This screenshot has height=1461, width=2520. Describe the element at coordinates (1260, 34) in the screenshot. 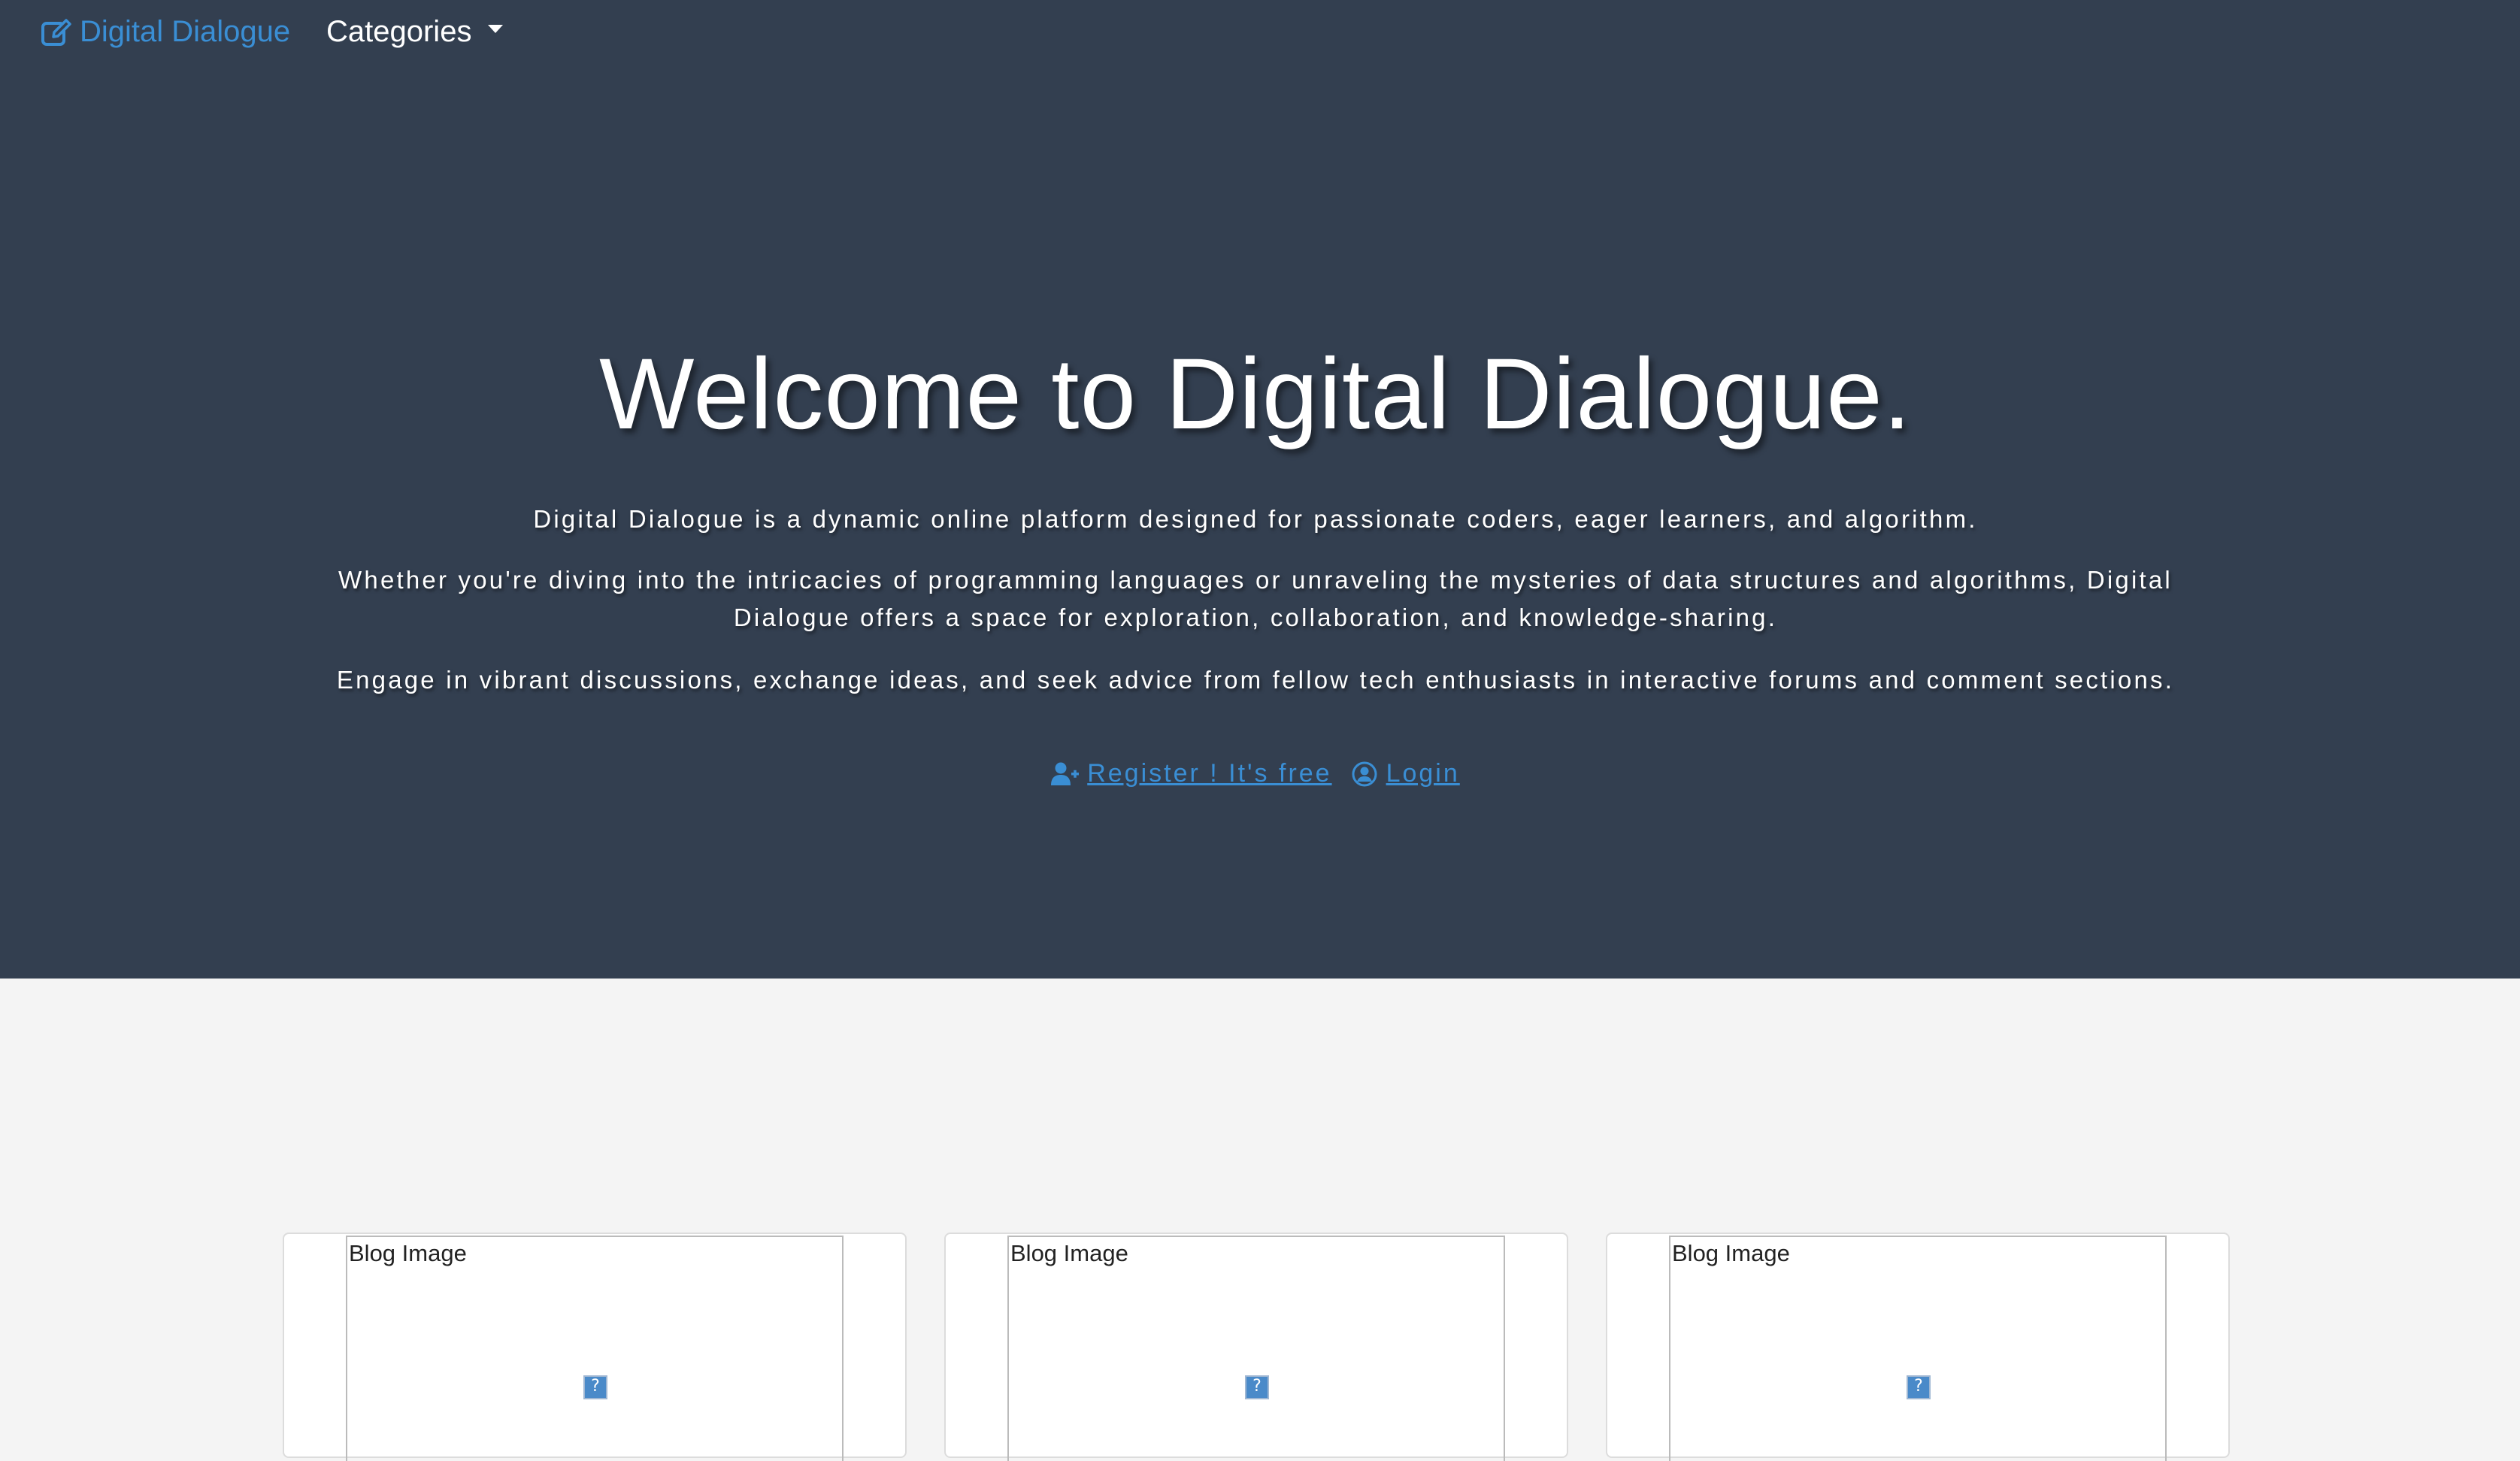

I see `navbar: Digital Dialogue Categories` at that location.